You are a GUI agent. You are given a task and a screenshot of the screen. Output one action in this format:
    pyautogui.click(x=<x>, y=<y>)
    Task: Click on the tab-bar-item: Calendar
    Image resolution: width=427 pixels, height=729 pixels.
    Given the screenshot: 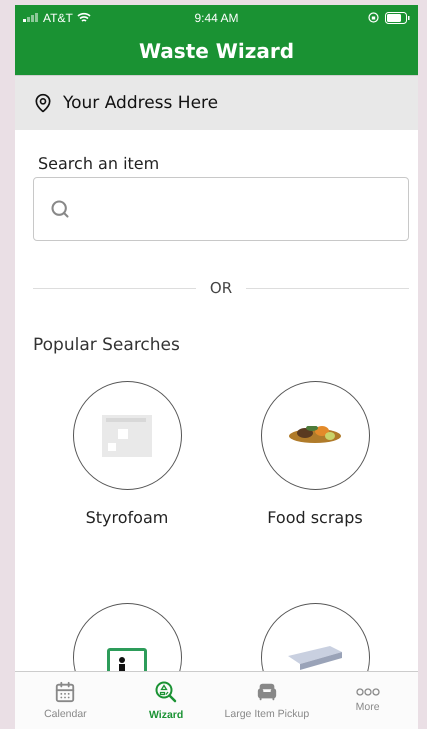 What is the action you would take?
    pyautogui.click(x=65, y=700)
    